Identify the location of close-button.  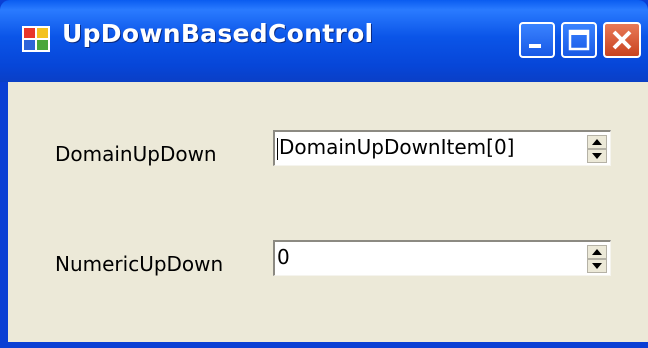
(622, 40).